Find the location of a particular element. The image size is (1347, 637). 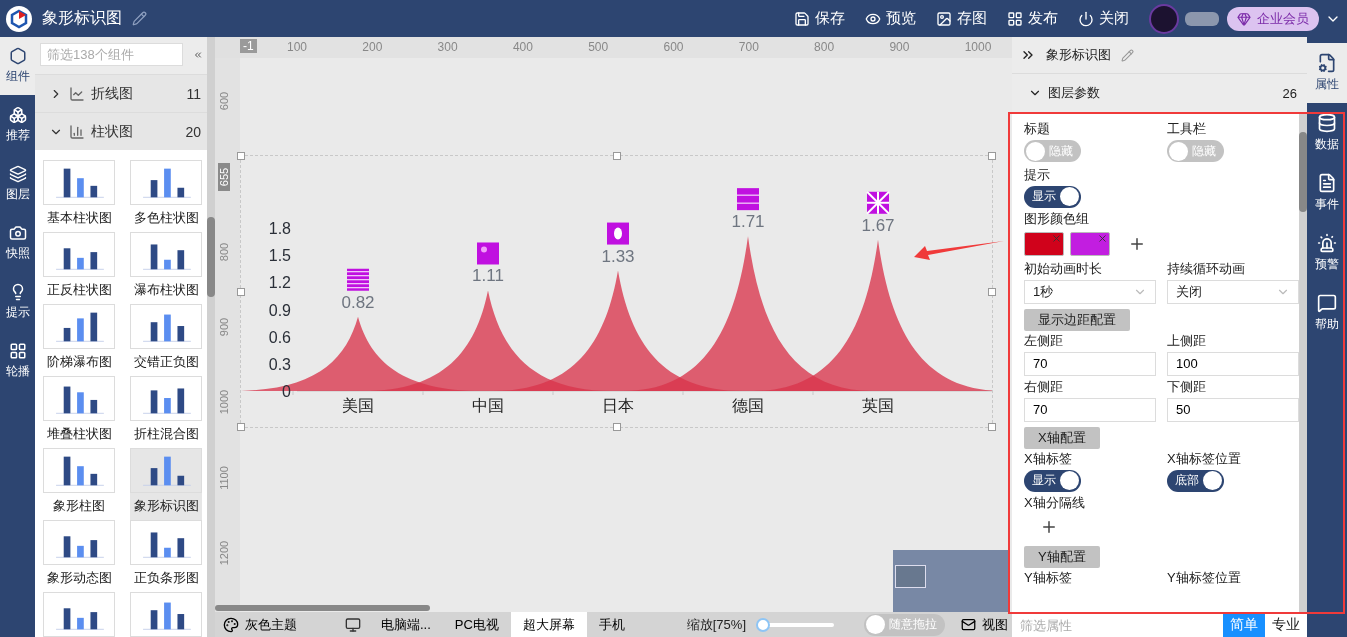

toolbar-button: 保存 is located at coordinates (819, 18).